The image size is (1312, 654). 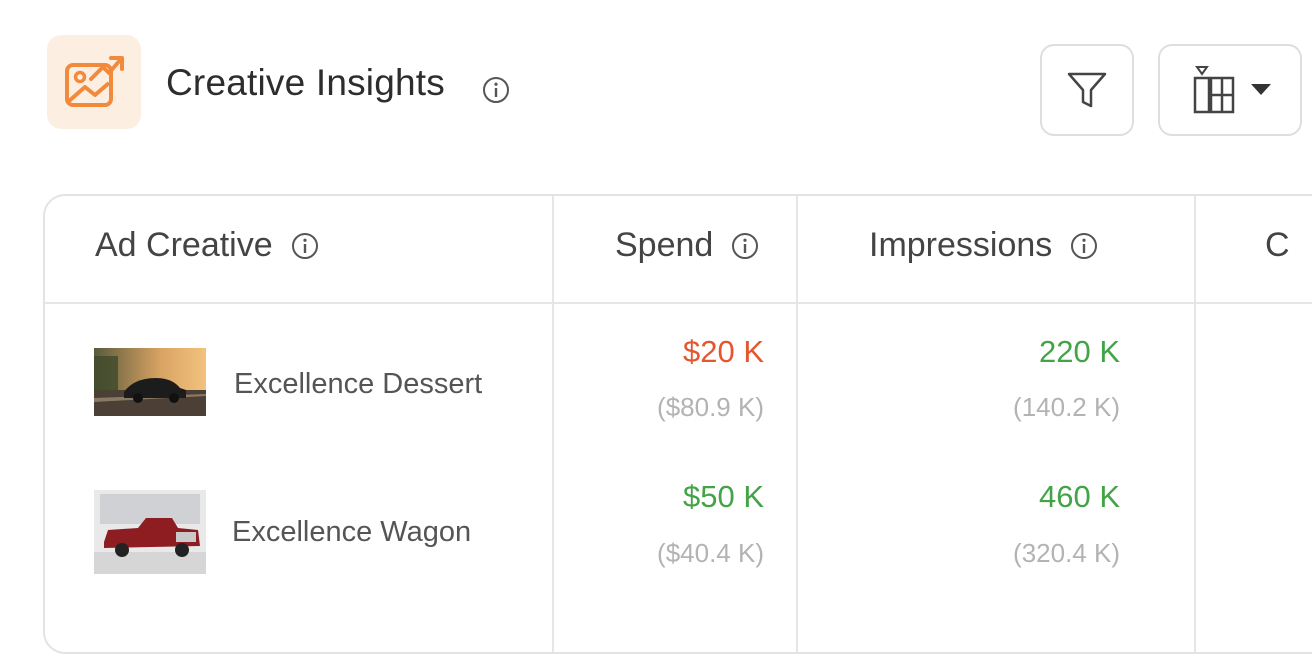 I want to click on column-header-label: C, so click(x=1277, y=245).